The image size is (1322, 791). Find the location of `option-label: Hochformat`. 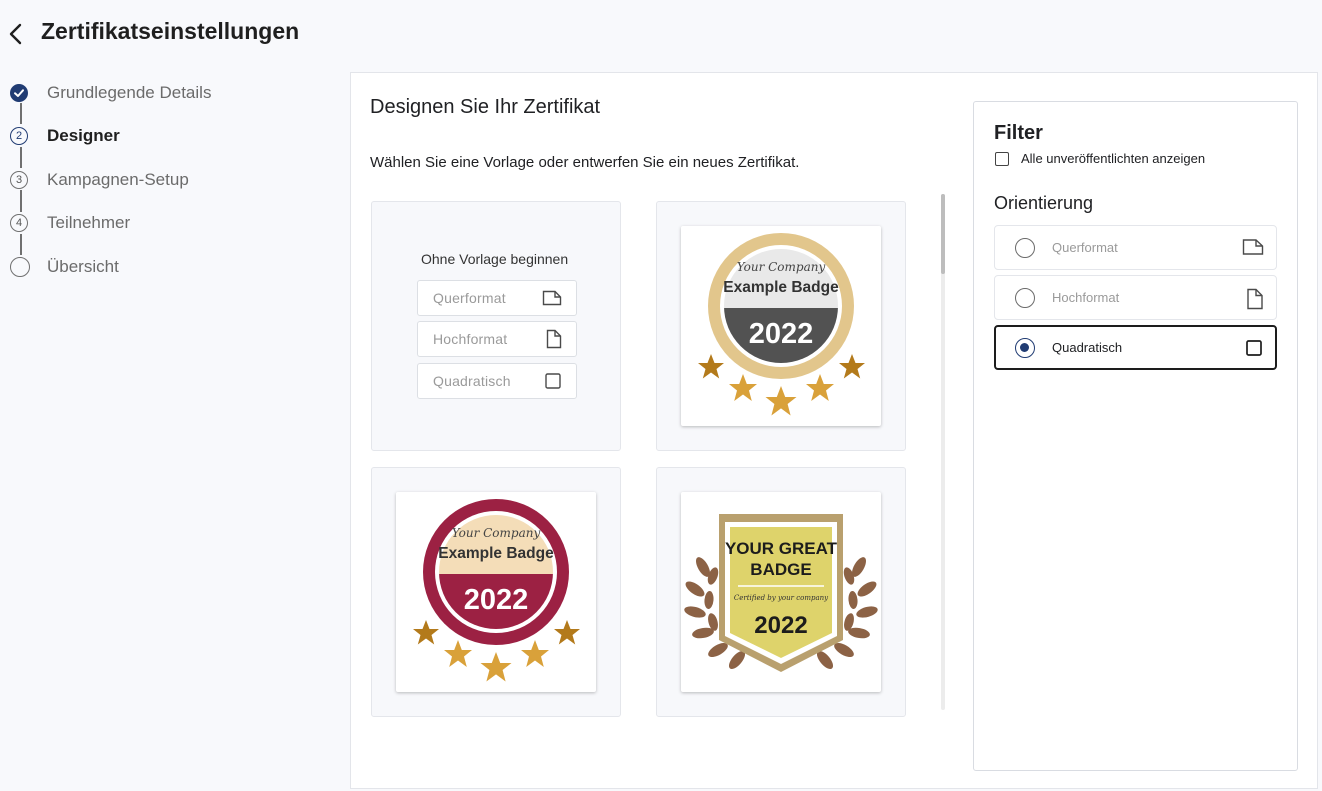

option-label: Hochformat is located at coordinates (470, 339).